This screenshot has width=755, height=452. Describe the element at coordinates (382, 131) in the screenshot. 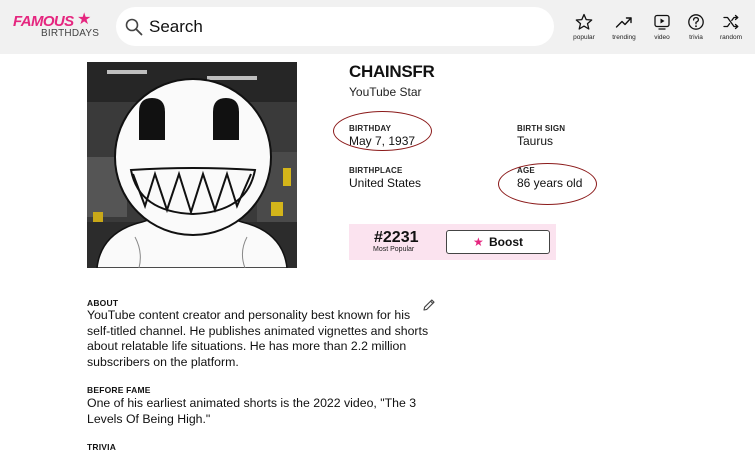

I see `birthday-annotation-circle` at that location.